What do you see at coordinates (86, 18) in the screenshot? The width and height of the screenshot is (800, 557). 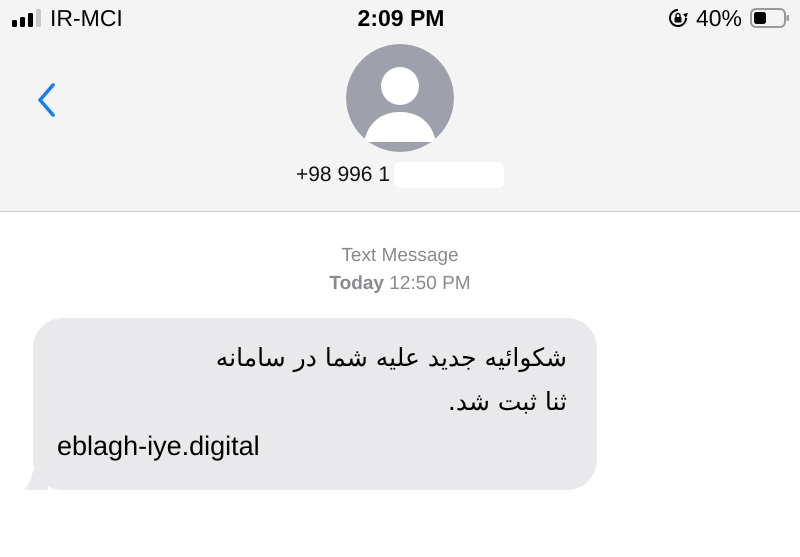 I see `carrier-name: IR-MCI` at bounding box center [86, 18].